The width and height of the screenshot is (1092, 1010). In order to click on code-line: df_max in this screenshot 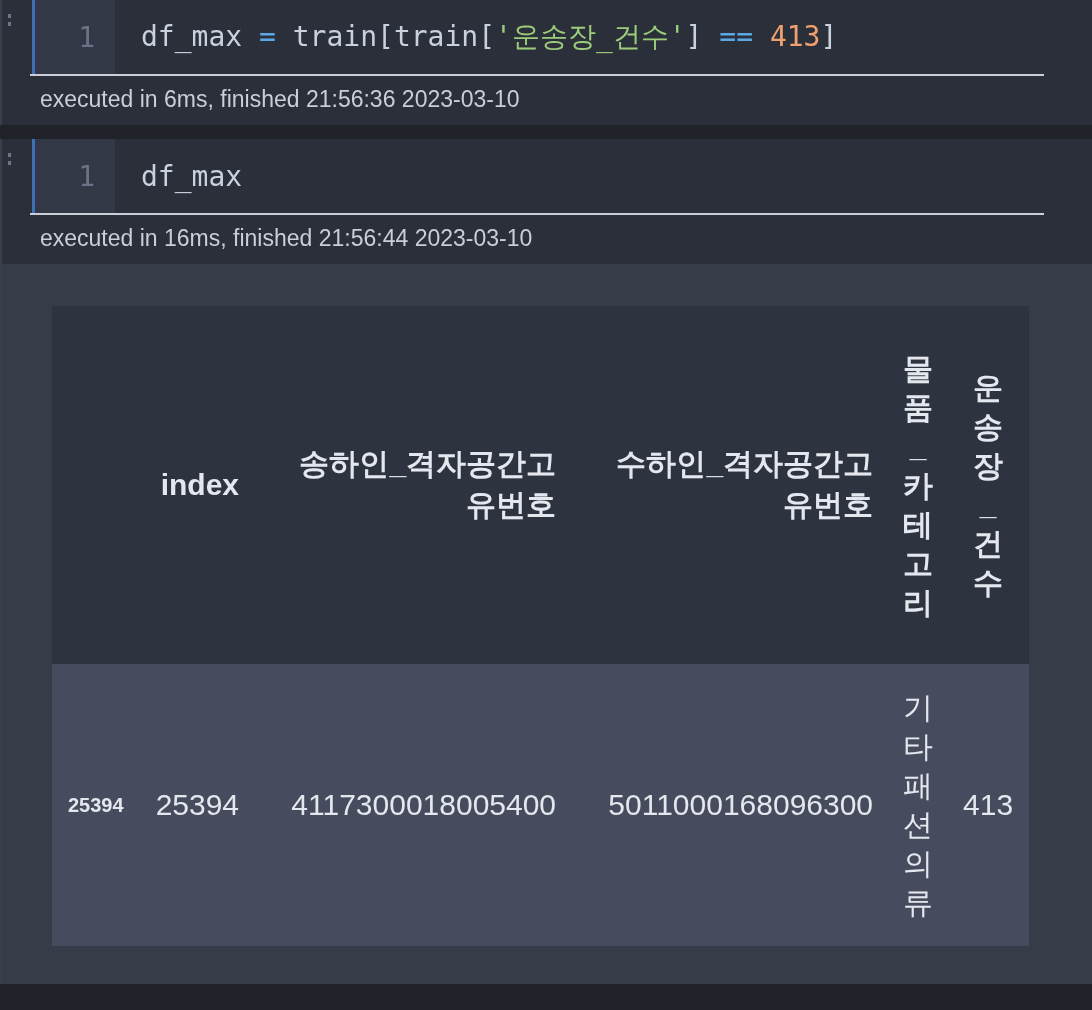, I will do `click(191, 176)`.